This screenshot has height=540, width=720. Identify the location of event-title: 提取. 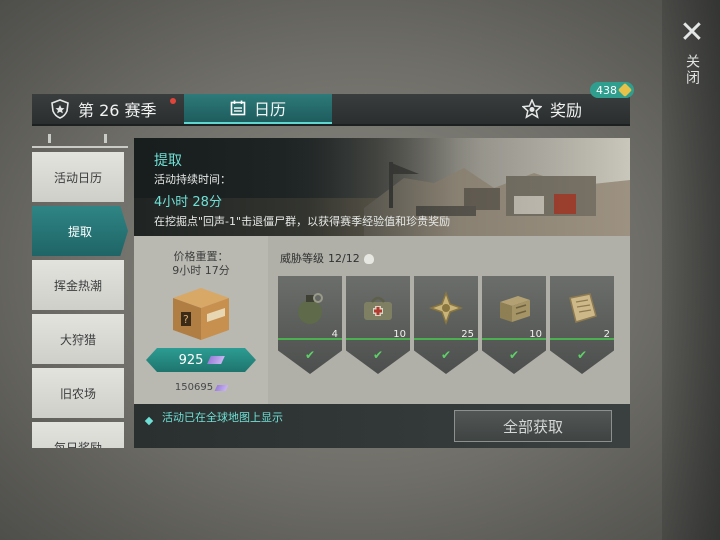
(168, 161).